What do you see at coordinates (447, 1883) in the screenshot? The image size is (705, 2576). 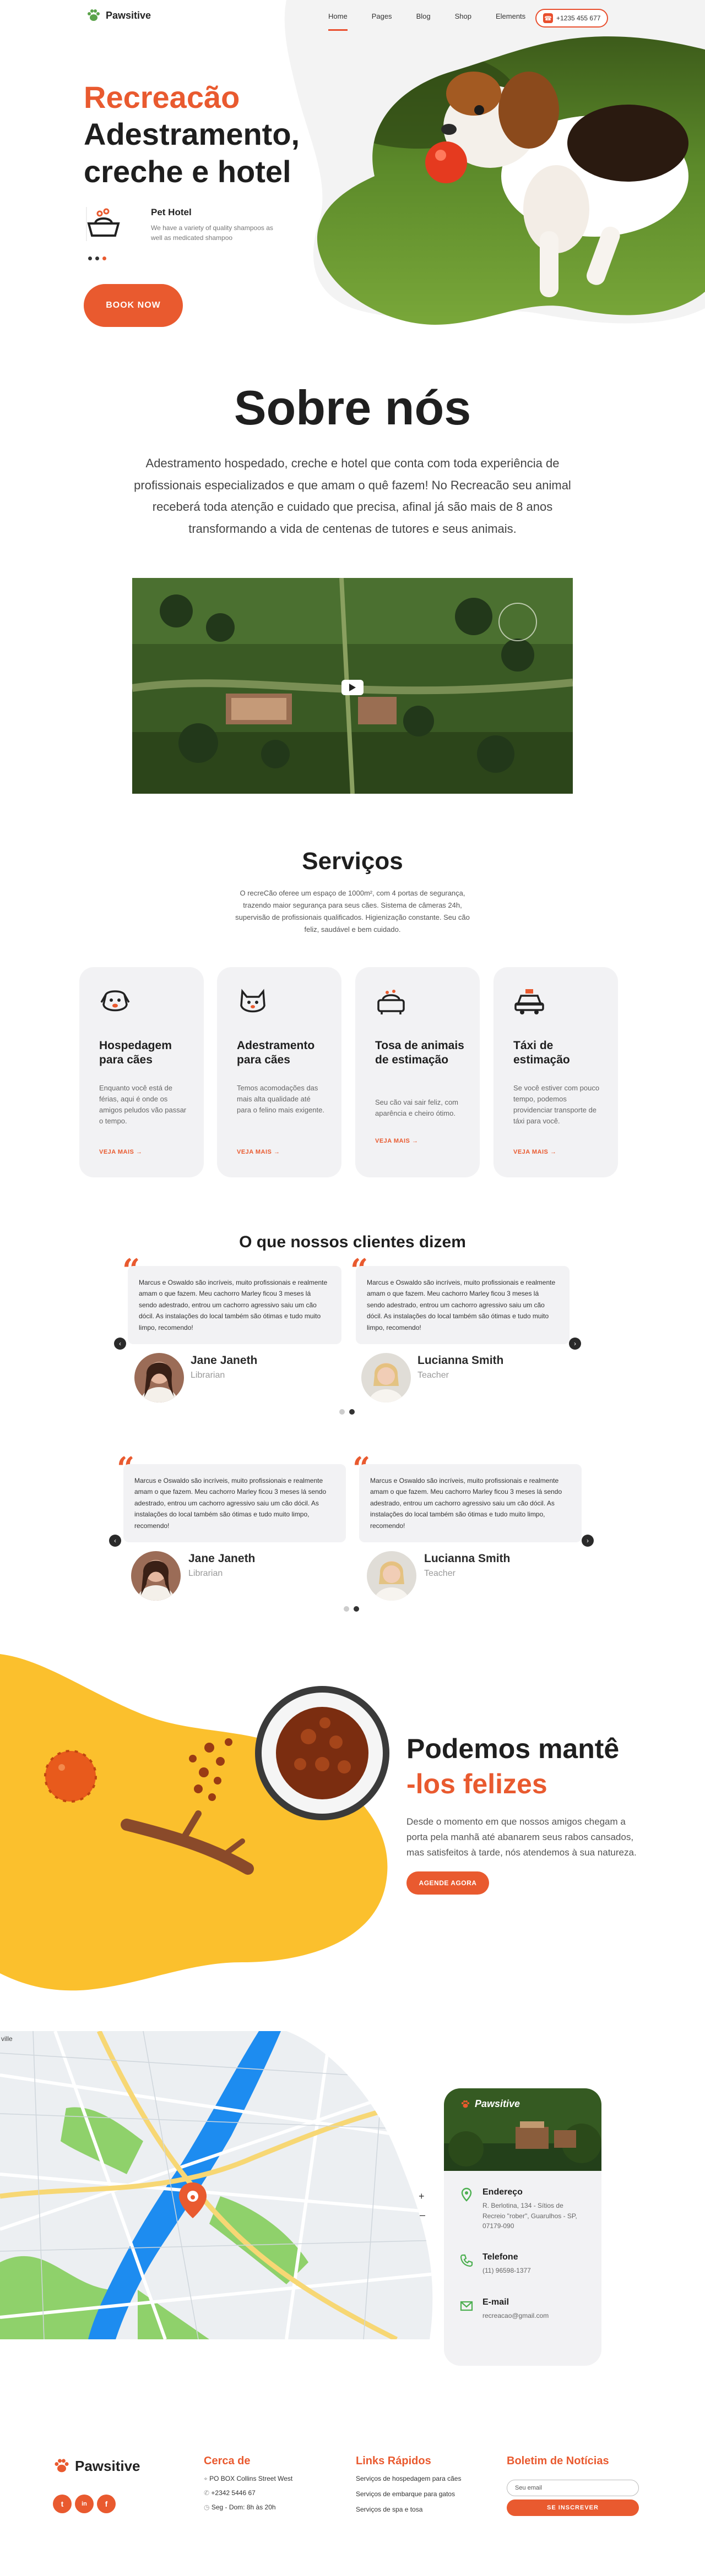 I see `schedule-button: AGENDE AGORA` at bounding box center [447, 1883].